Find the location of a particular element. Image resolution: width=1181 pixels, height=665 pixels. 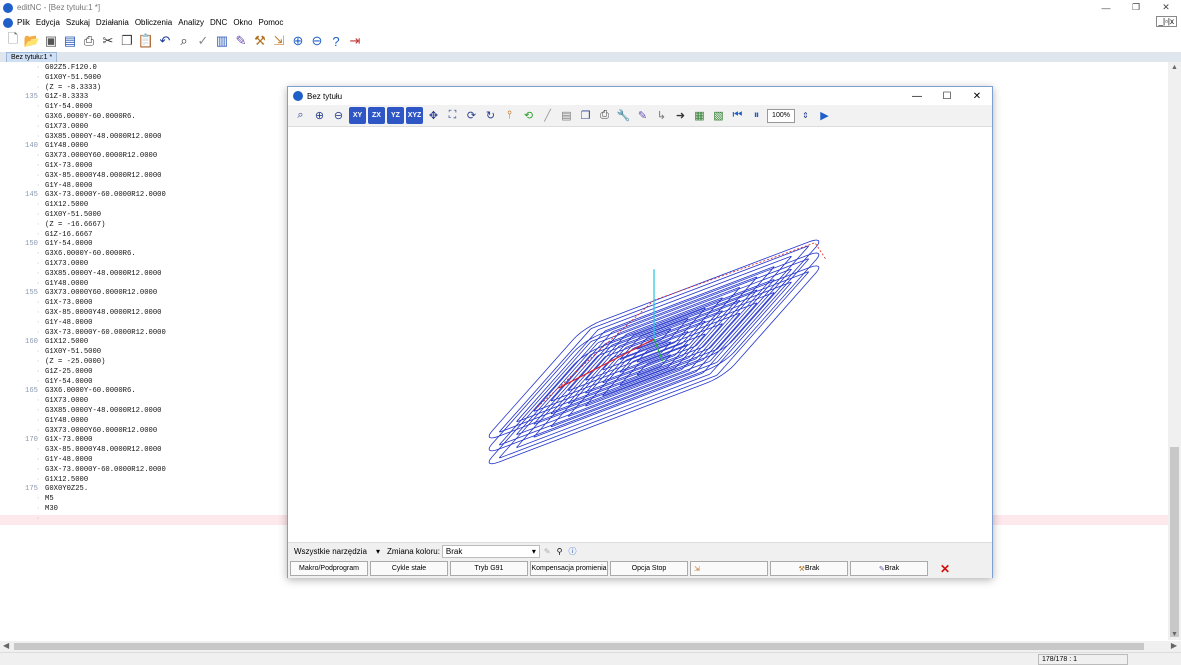

line-style-icon: ╱ is located at coordinates (547, 115).